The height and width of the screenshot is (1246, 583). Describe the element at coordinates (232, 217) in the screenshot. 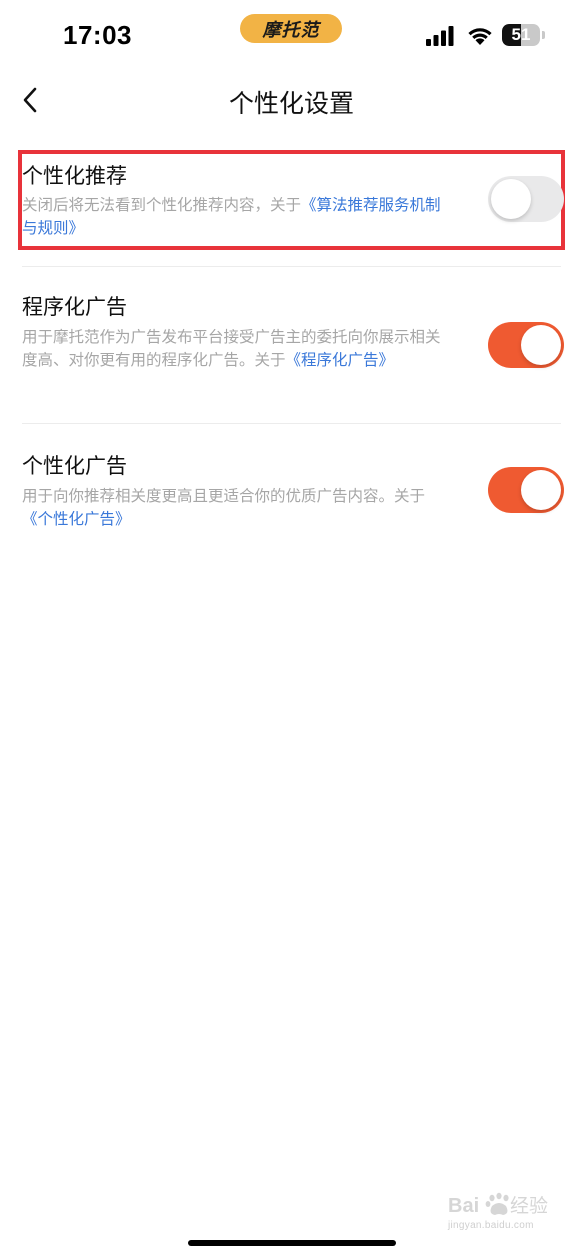

I see `setting-description: 关闭后将无法看到个性化推荐内容，关于《算法推荐服务机制与规则》` at that location.